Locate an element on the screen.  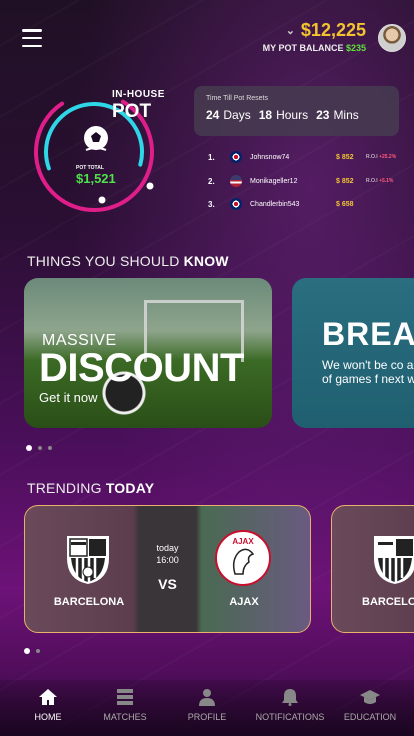
pot-total-value: $1,521 is located at coordinates (96, 178).